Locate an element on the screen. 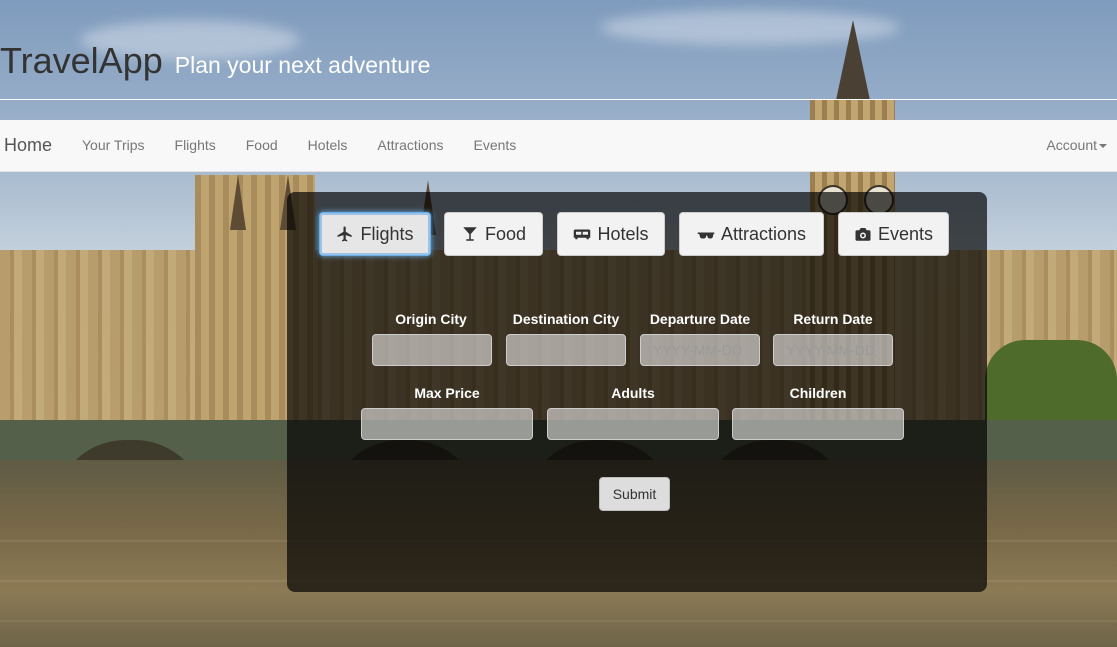 The height and width of the screenshot is (647, 1117). tagline: Plan your next adventure is located at coordinates (302, 65).